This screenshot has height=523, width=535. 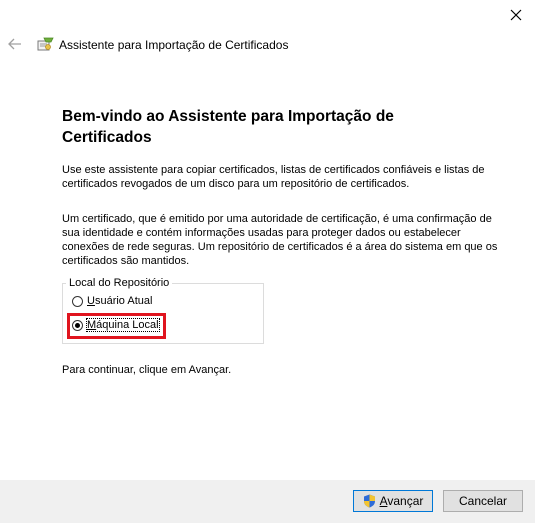 I want to click on uac-shield-icon, so click(x=369, y=501).